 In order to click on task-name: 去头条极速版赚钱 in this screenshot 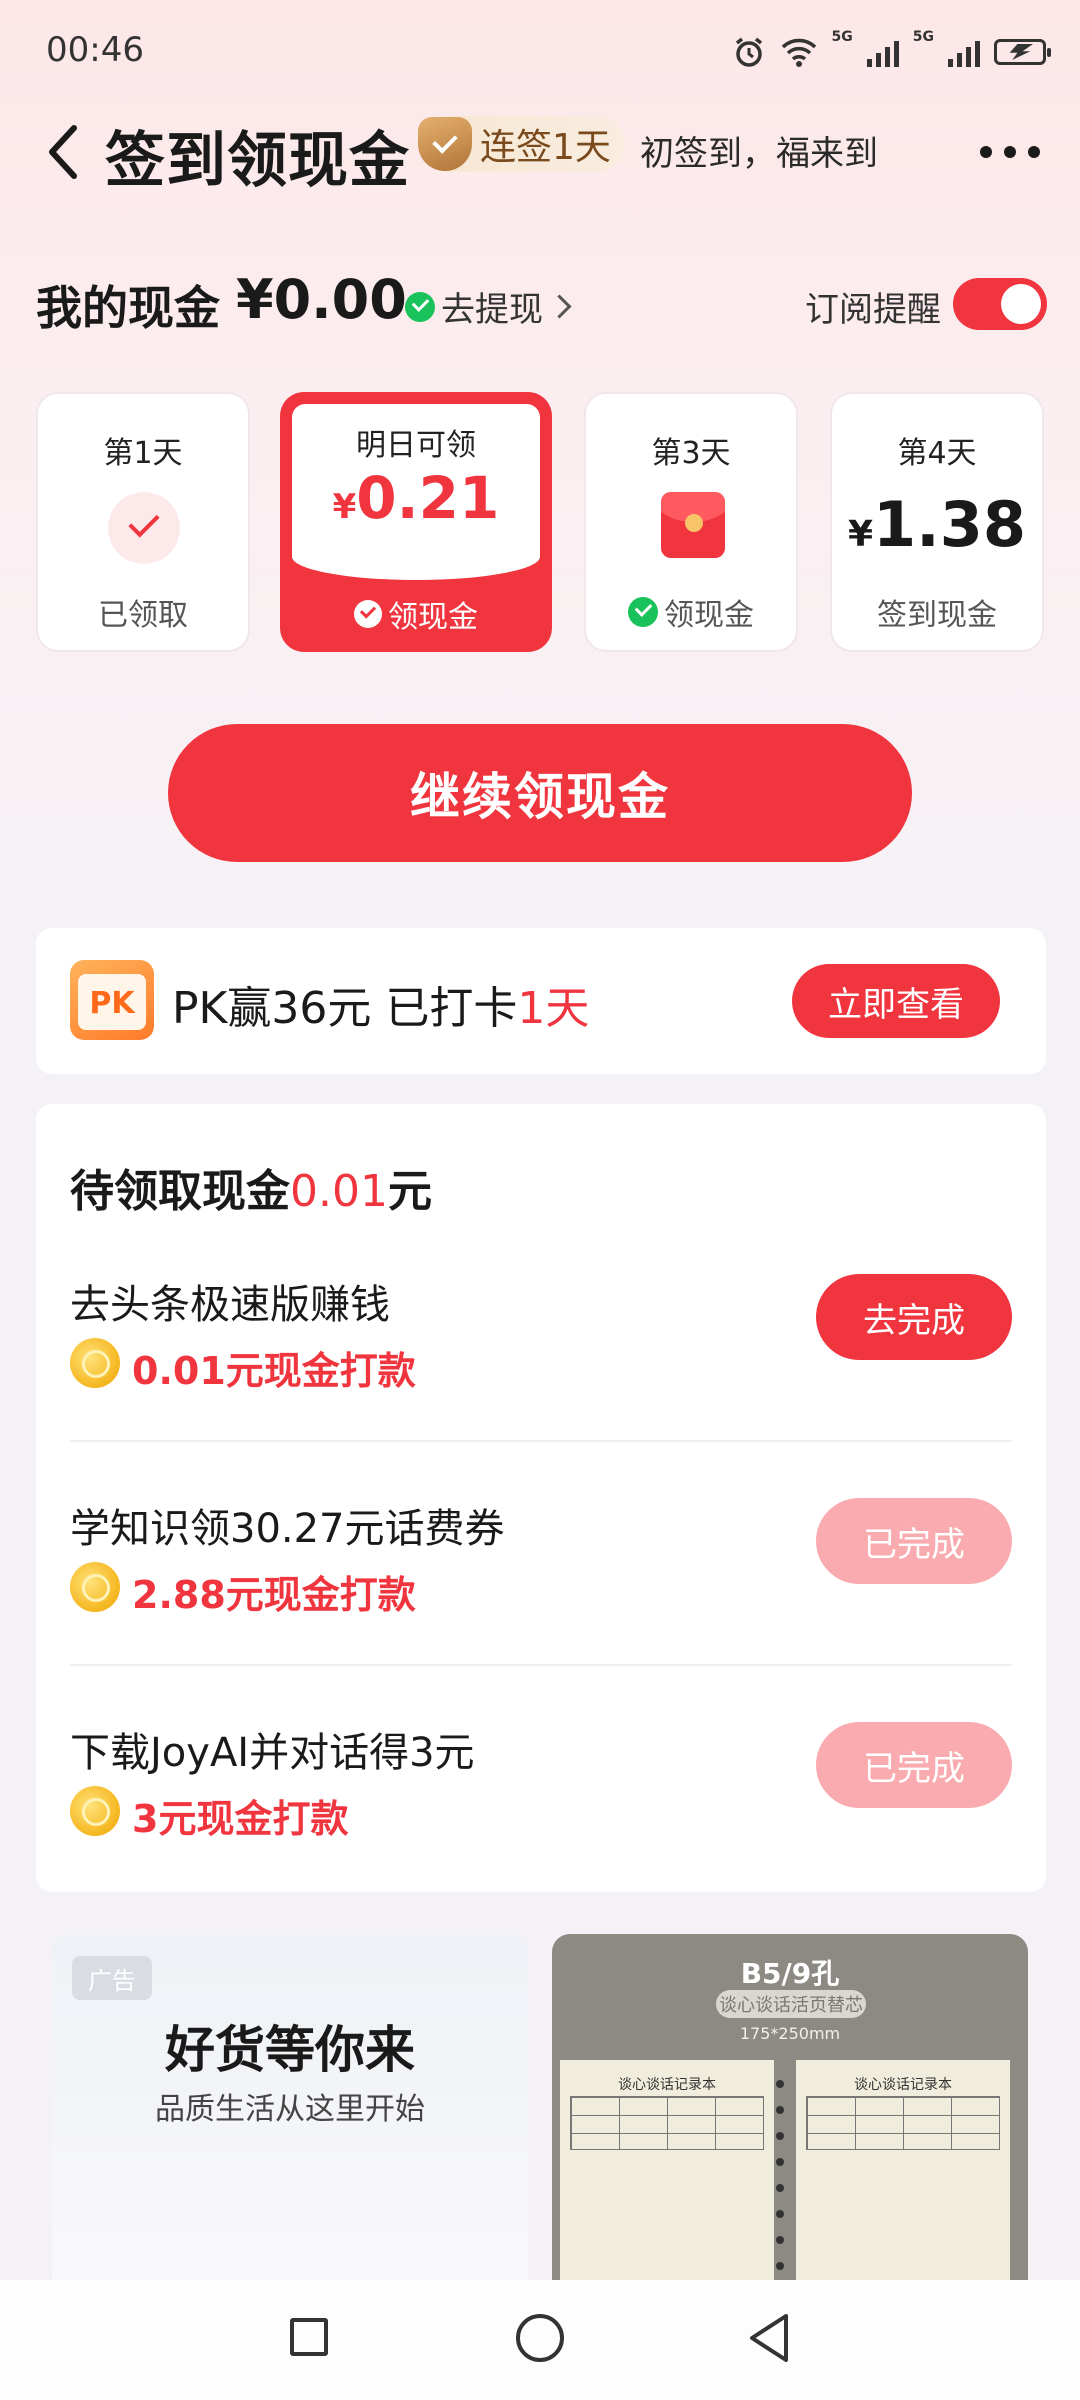, I will do `click(230, 1305)`.